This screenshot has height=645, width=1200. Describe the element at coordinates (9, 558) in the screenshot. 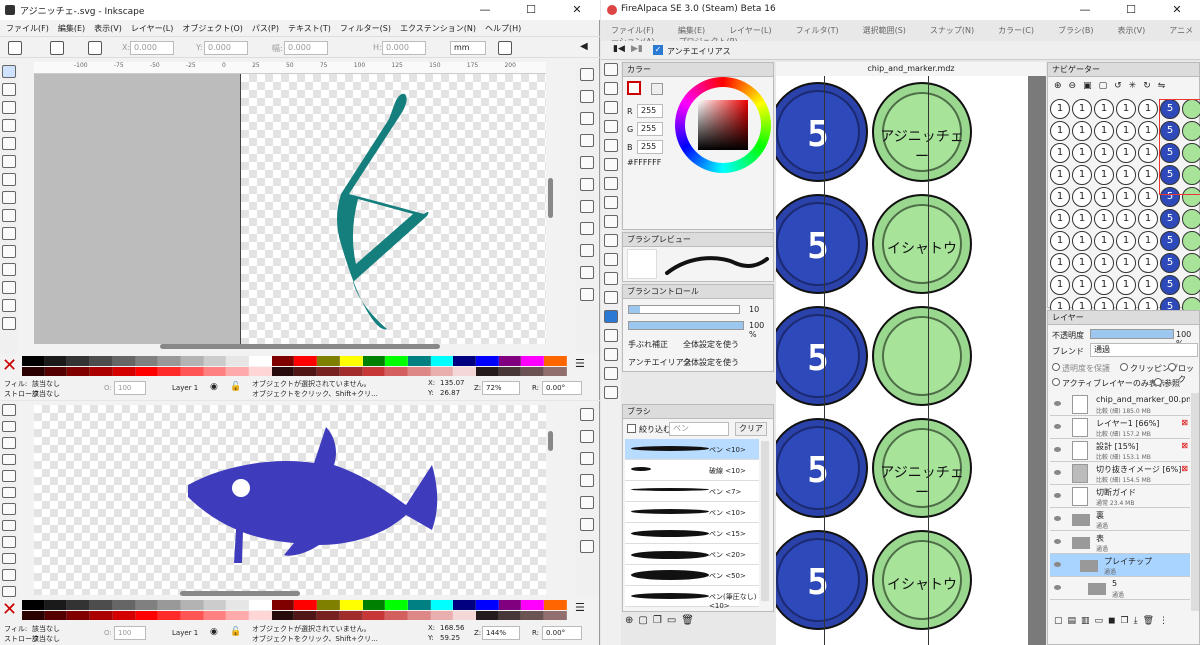

I see `spray-tool-icon` at that location.